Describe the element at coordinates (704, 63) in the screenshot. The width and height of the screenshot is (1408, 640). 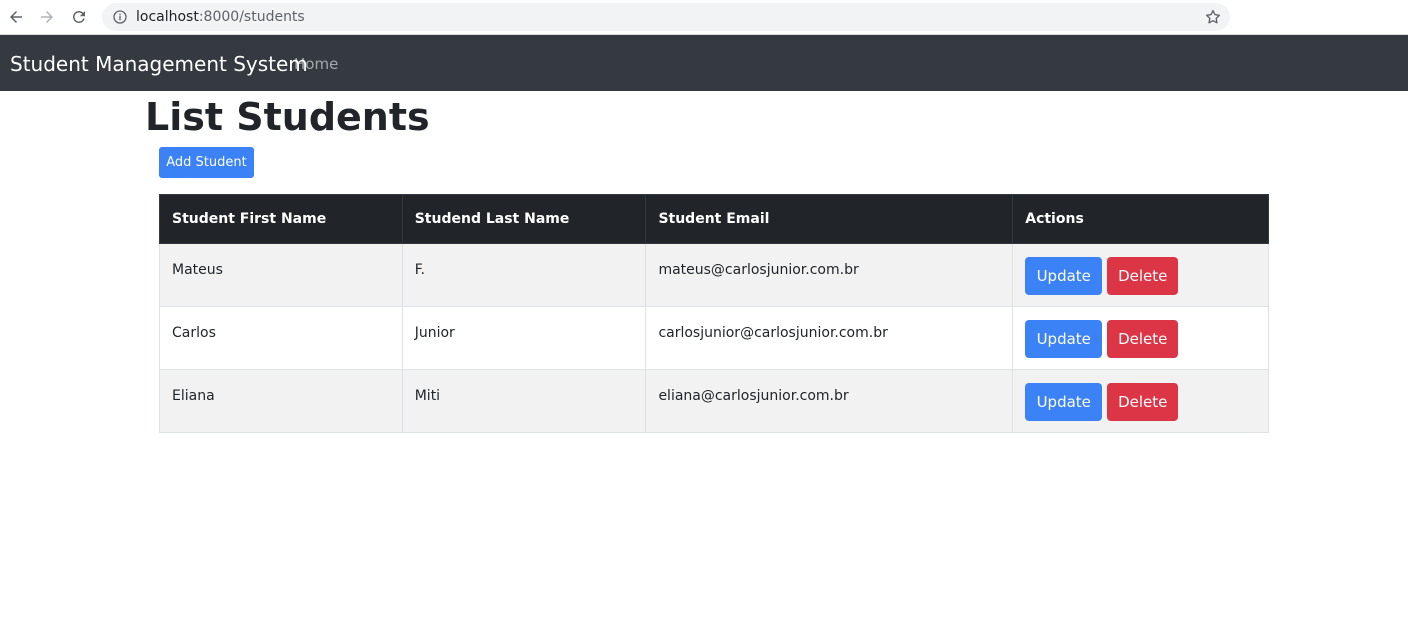
I see `app-navbar: Student Management System Home` at that location.